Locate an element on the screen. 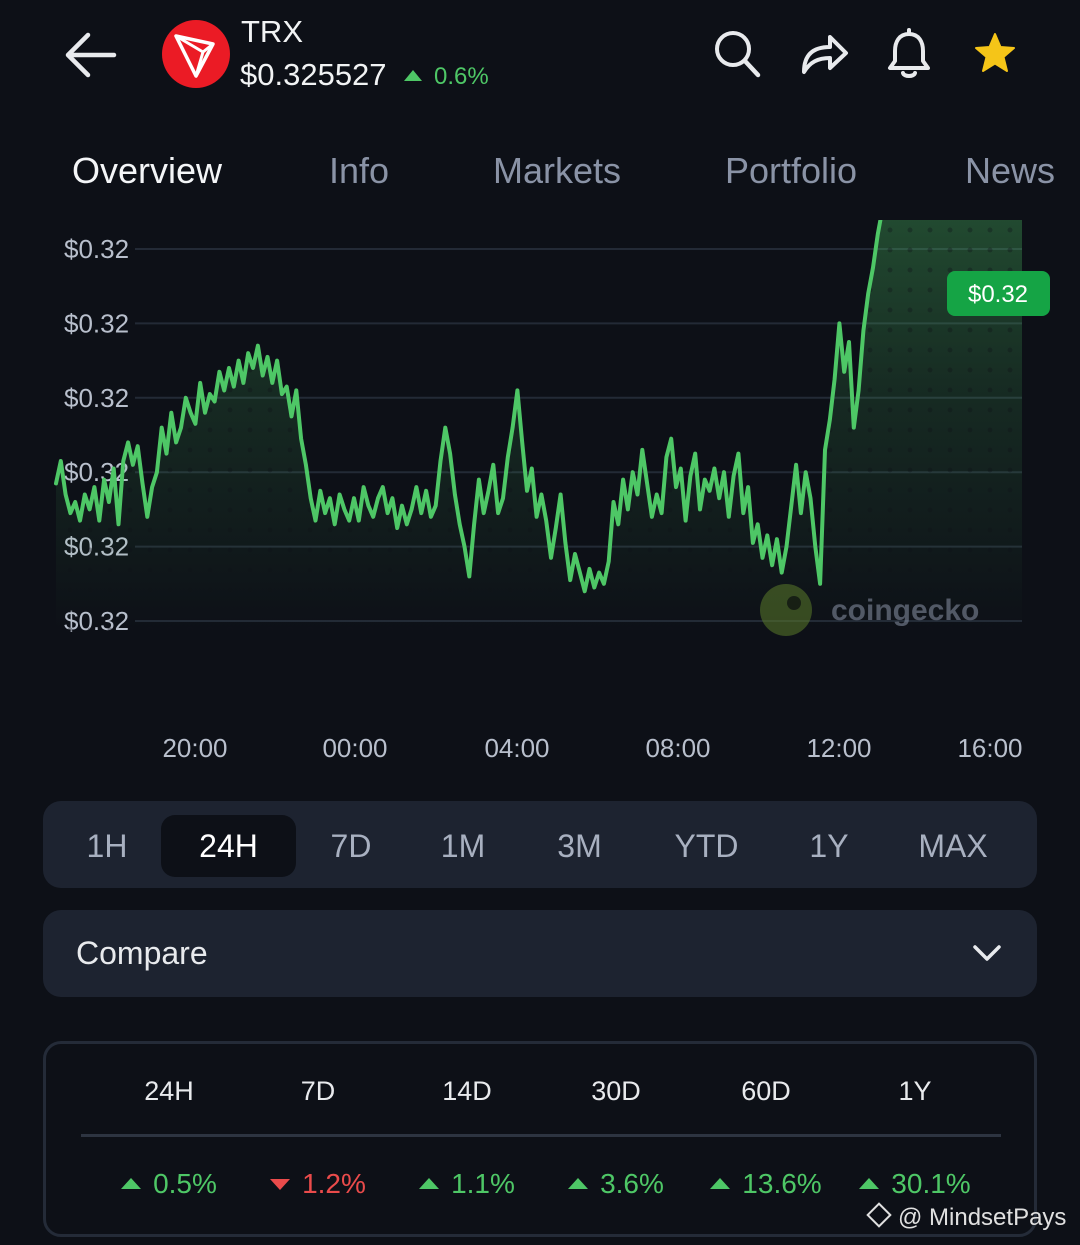 The image size is (1080, 1245). down-triangle-icon is located at coordinates (280, 1184).